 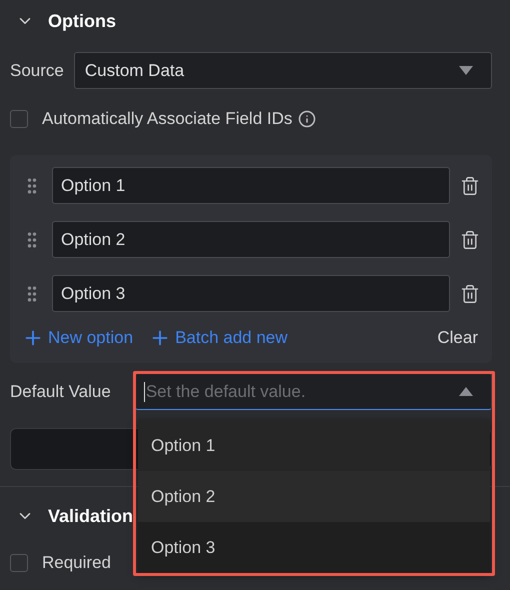 I want to click on field-label: Default Value, so click(x=60, y=392).